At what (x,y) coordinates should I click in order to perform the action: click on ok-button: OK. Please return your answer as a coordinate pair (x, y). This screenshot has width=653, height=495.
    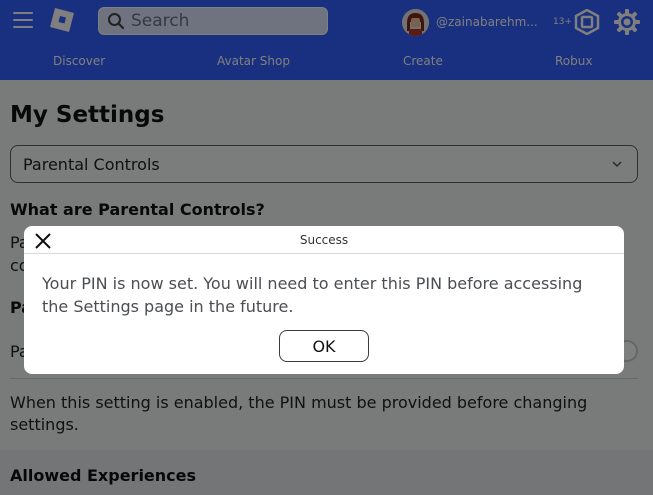
    Looking at the image, I should click on (324, 346).